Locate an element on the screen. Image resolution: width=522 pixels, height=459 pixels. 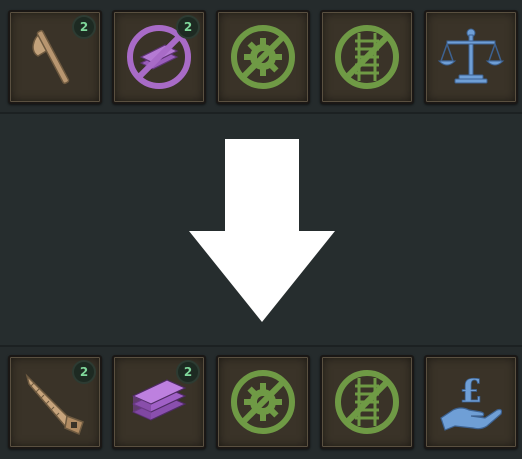
slot-pound-hand: £ is located at coordinates (471, 402).